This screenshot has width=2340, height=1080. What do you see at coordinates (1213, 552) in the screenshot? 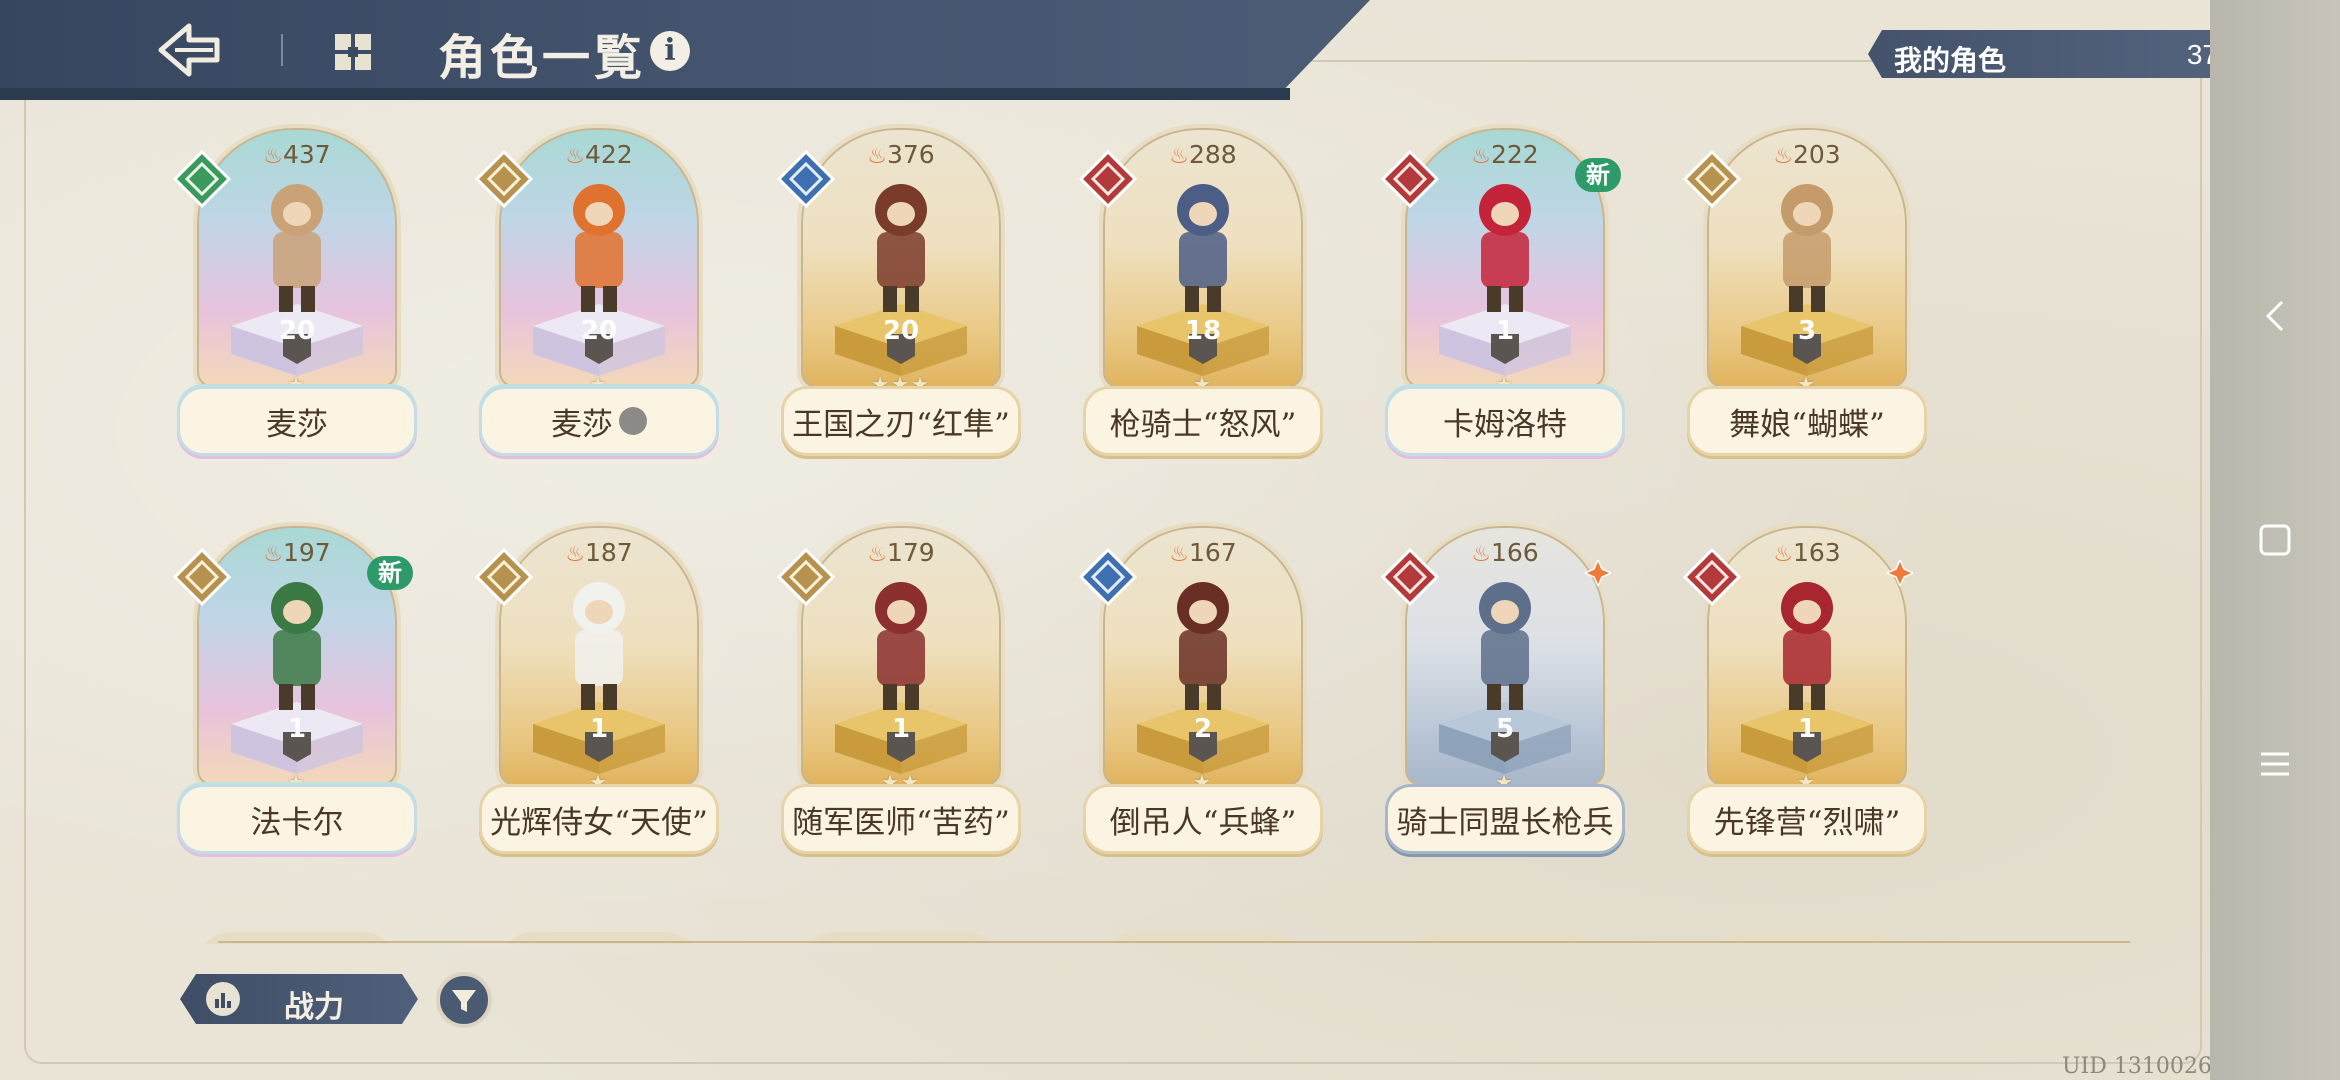
I see `power-number: 167` at bounding box center [1213, 552].